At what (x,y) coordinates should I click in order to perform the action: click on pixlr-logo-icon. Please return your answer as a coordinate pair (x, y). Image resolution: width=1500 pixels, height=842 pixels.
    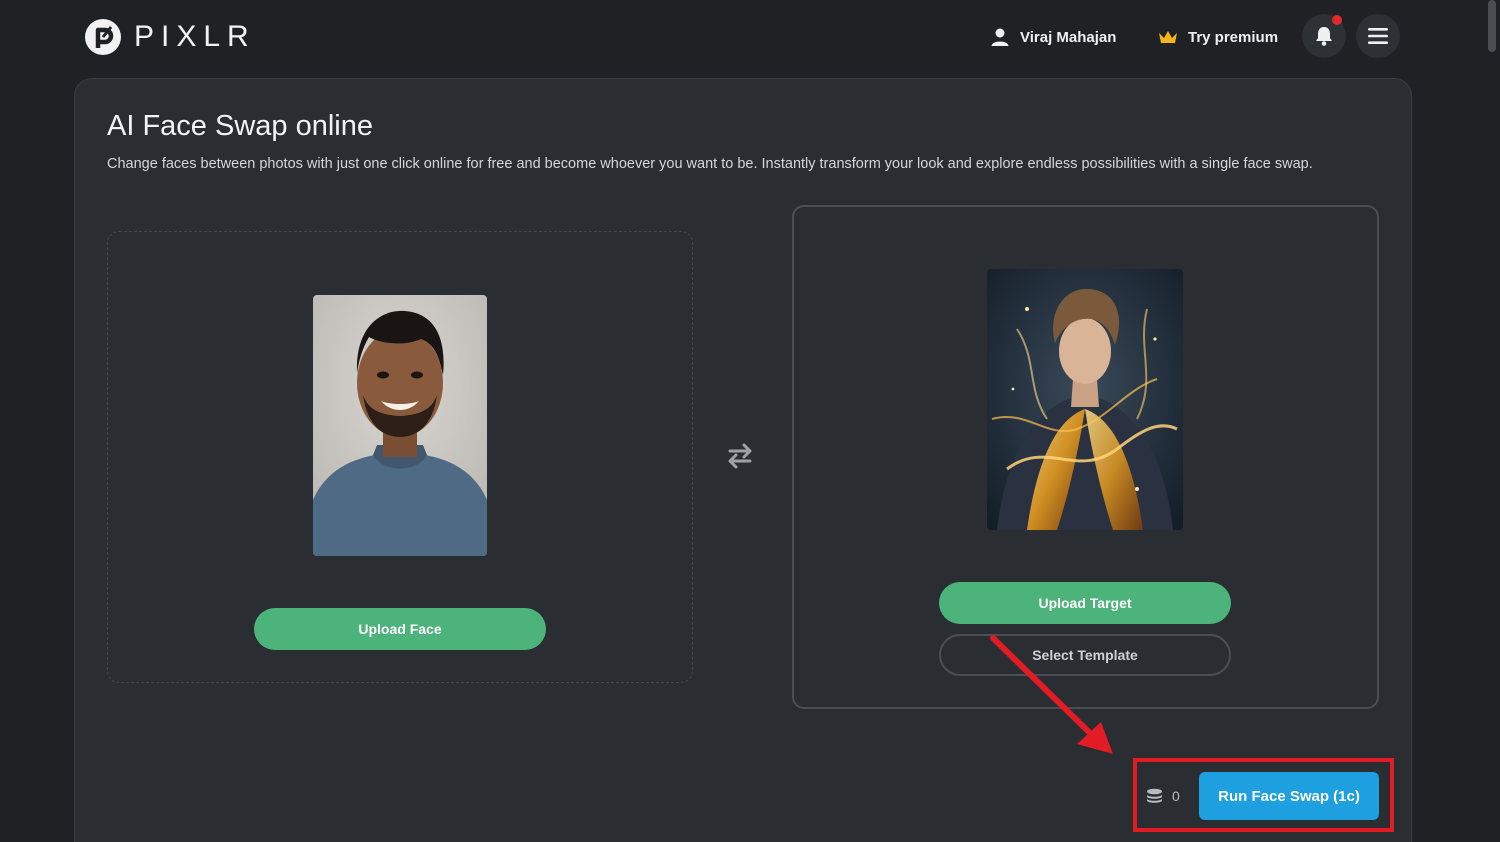
    Looking at the image, I should click on (103, 37).